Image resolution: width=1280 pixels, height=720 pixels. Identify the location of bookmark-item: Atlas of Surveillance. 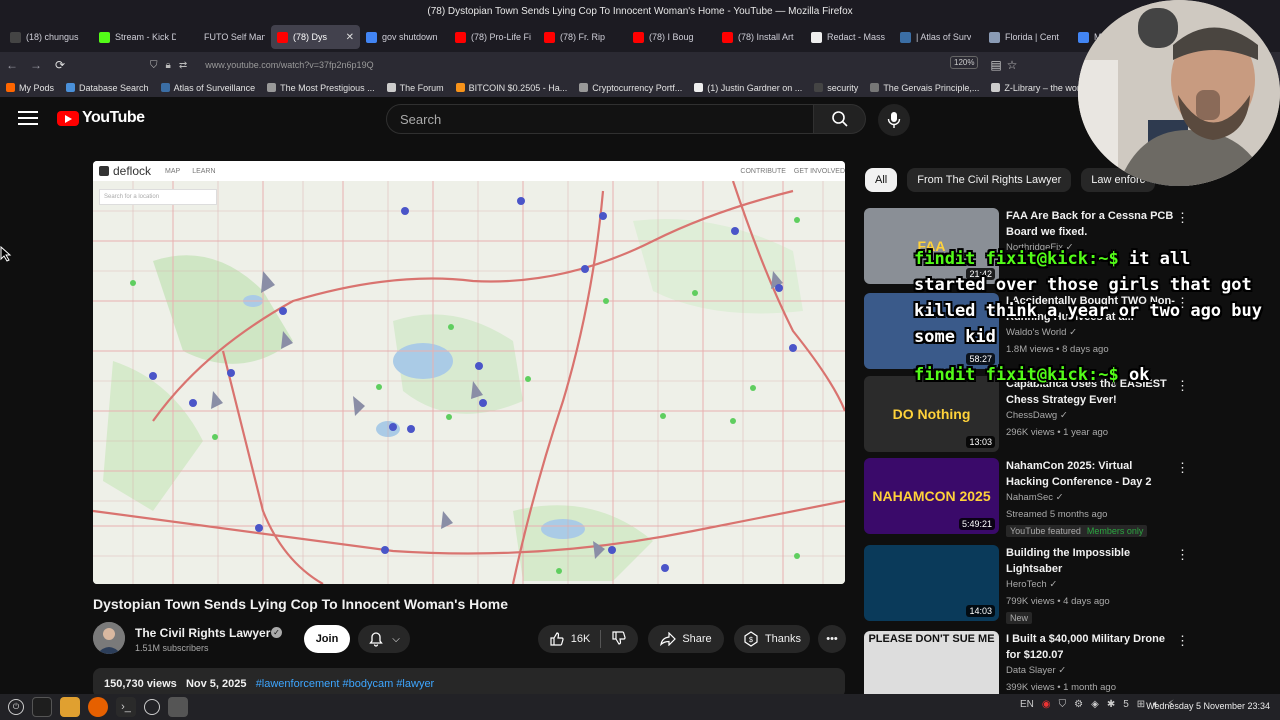
(207, 88).